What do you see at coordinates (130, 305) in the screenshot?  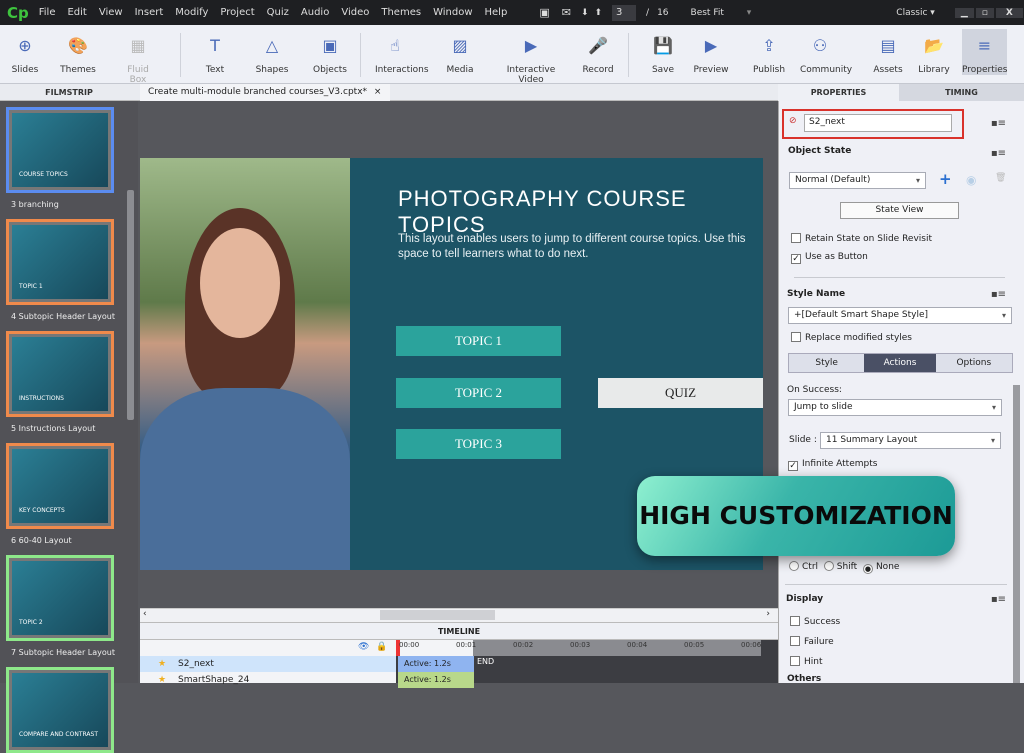 I see `filmstrip-scrollbar` at bounding box center [130, 305].